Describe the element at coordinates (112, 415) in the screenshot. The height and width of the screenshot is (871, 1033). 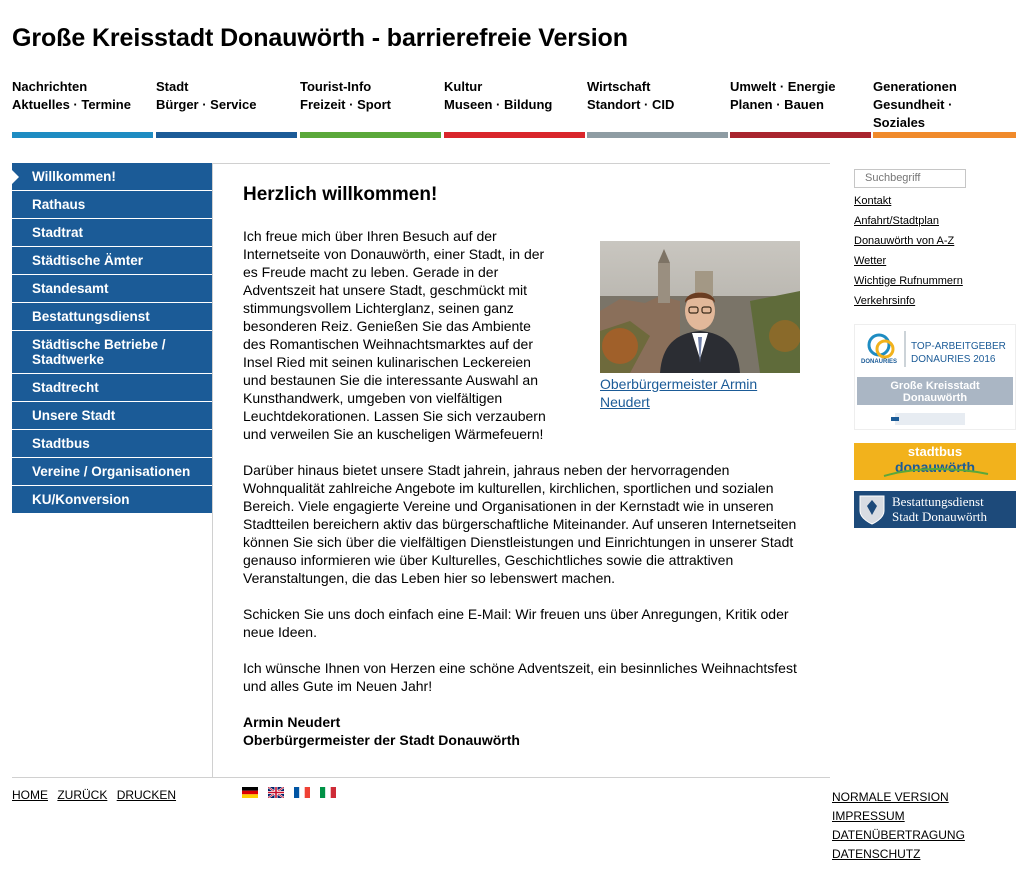
I see `sidebar-item-unsere-stadt: Unsere Stadt` at that location.